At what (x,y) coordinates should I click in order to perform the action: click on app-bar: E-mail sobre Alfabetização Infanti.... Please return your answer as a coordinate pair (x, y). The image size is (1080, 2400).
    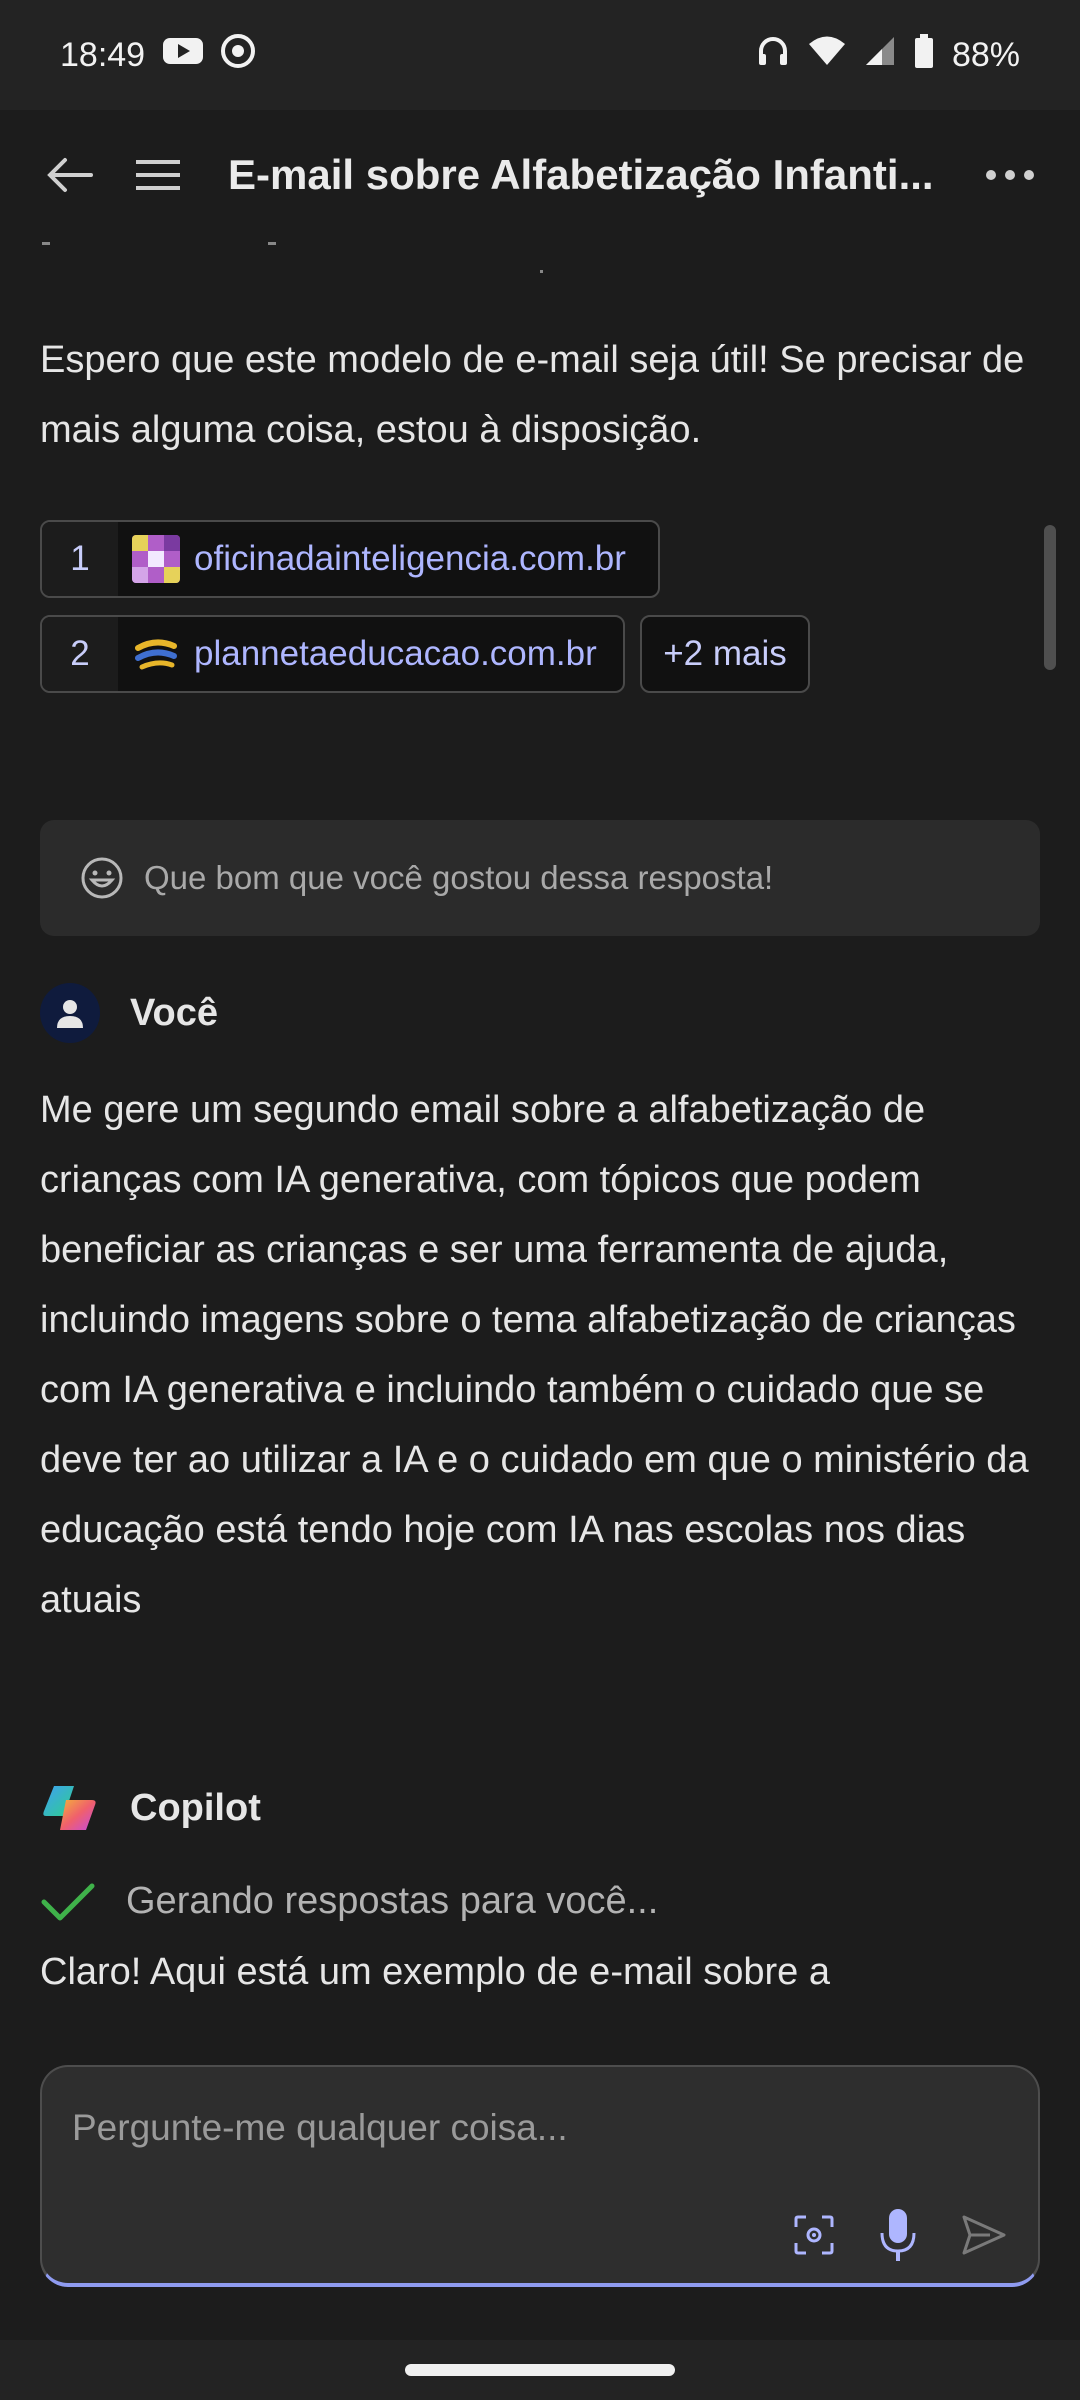
    Looking at the image, I should click on (540, 175).